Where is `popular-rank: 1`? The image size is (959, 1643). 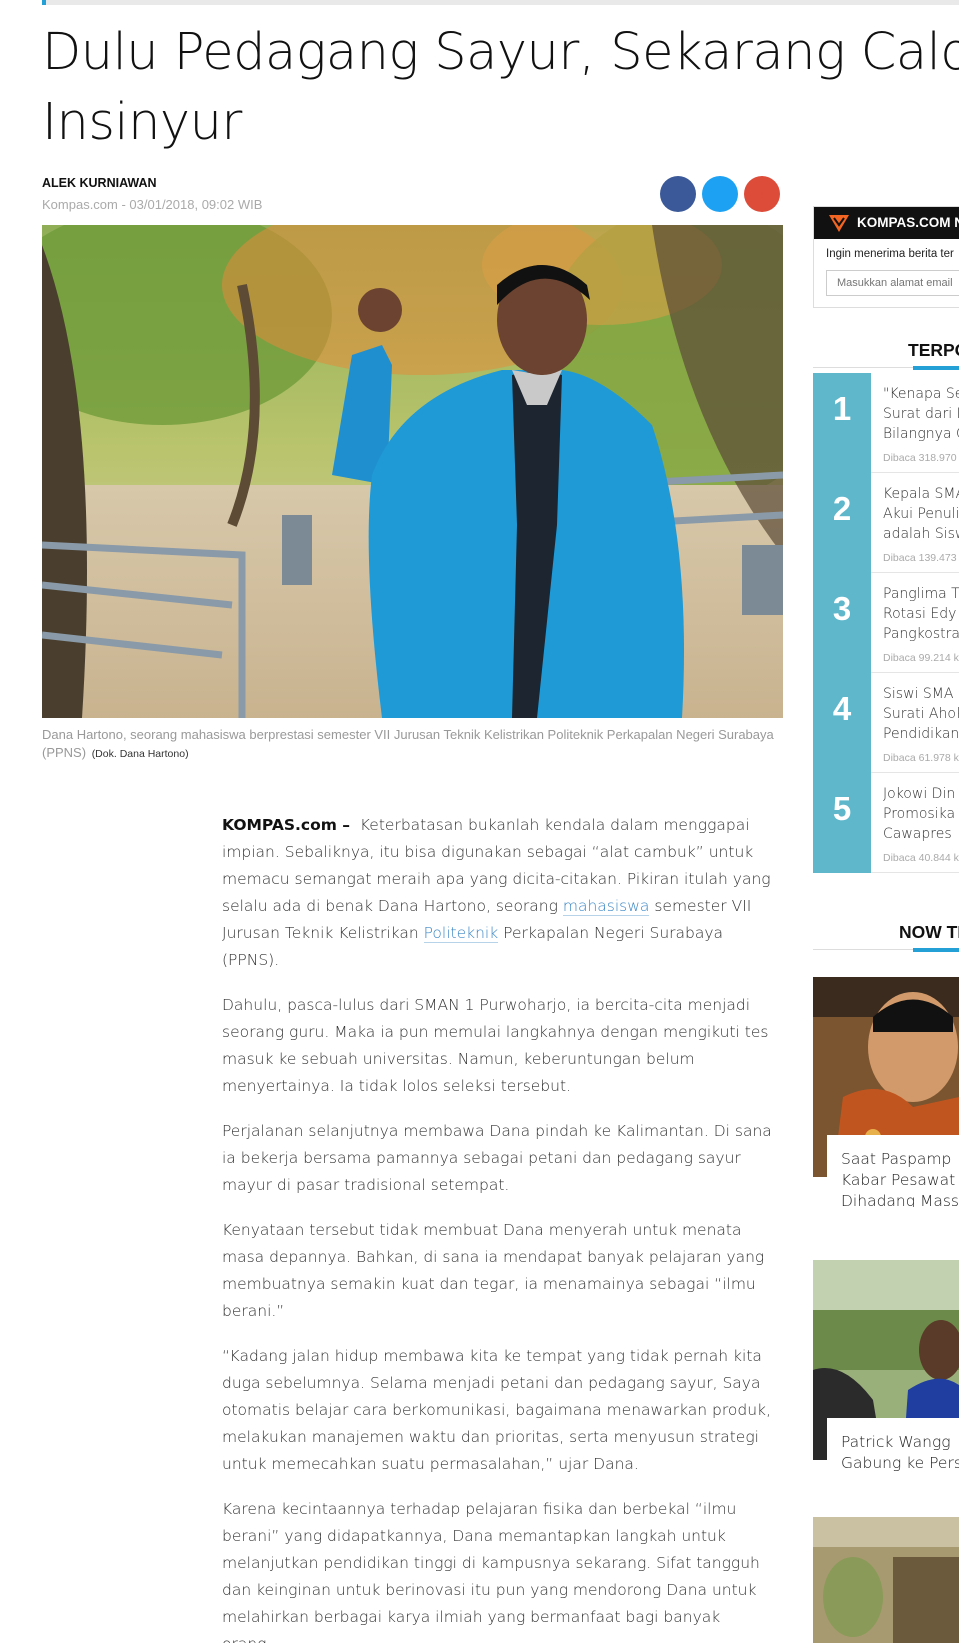
popular-rank: 1 is located at coordinates (842, 423).